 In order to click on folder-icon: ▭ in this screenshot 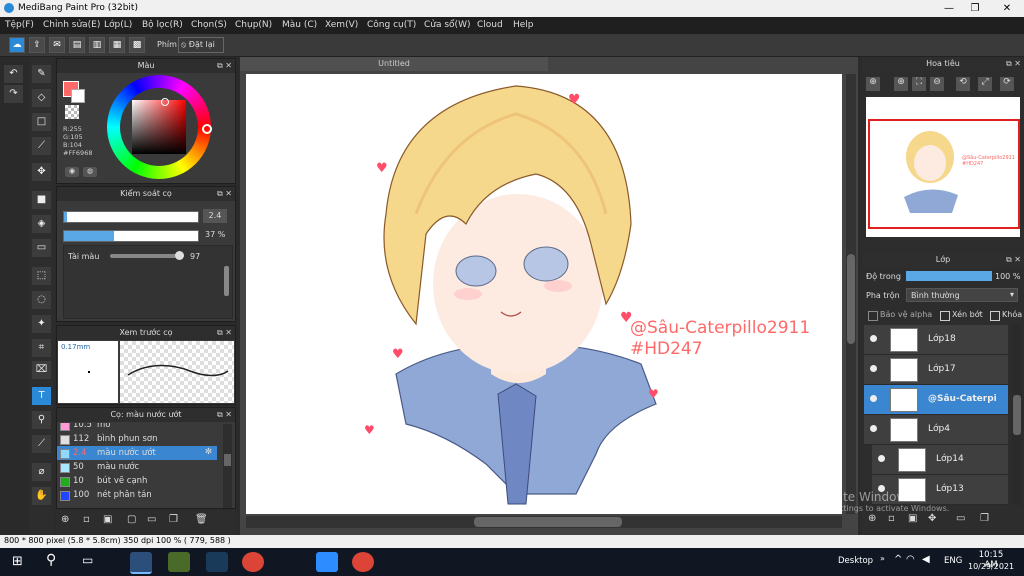, I will do `click(155, 521)`.